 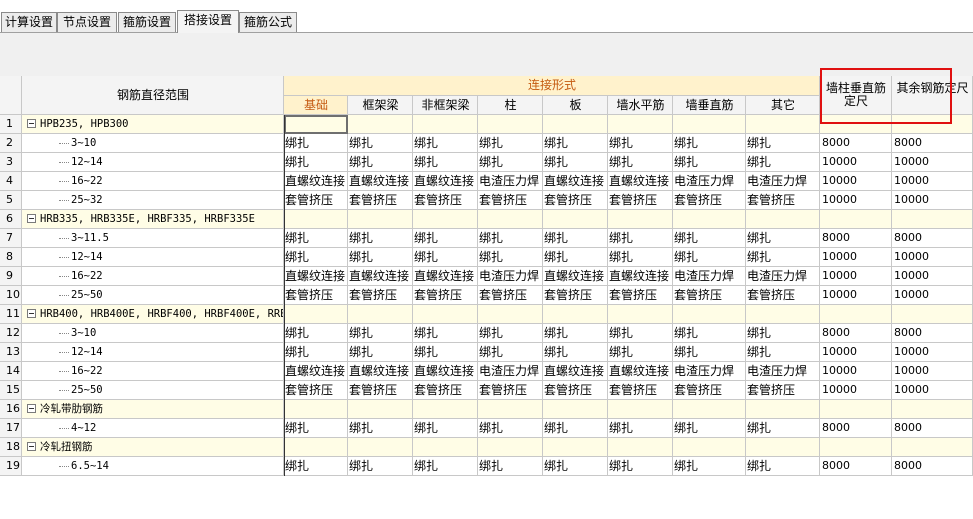 What do you see at coordinates (783, 105) in the screenshot?
I see `column-header-7: 其它` at bounding box center [783, 105].